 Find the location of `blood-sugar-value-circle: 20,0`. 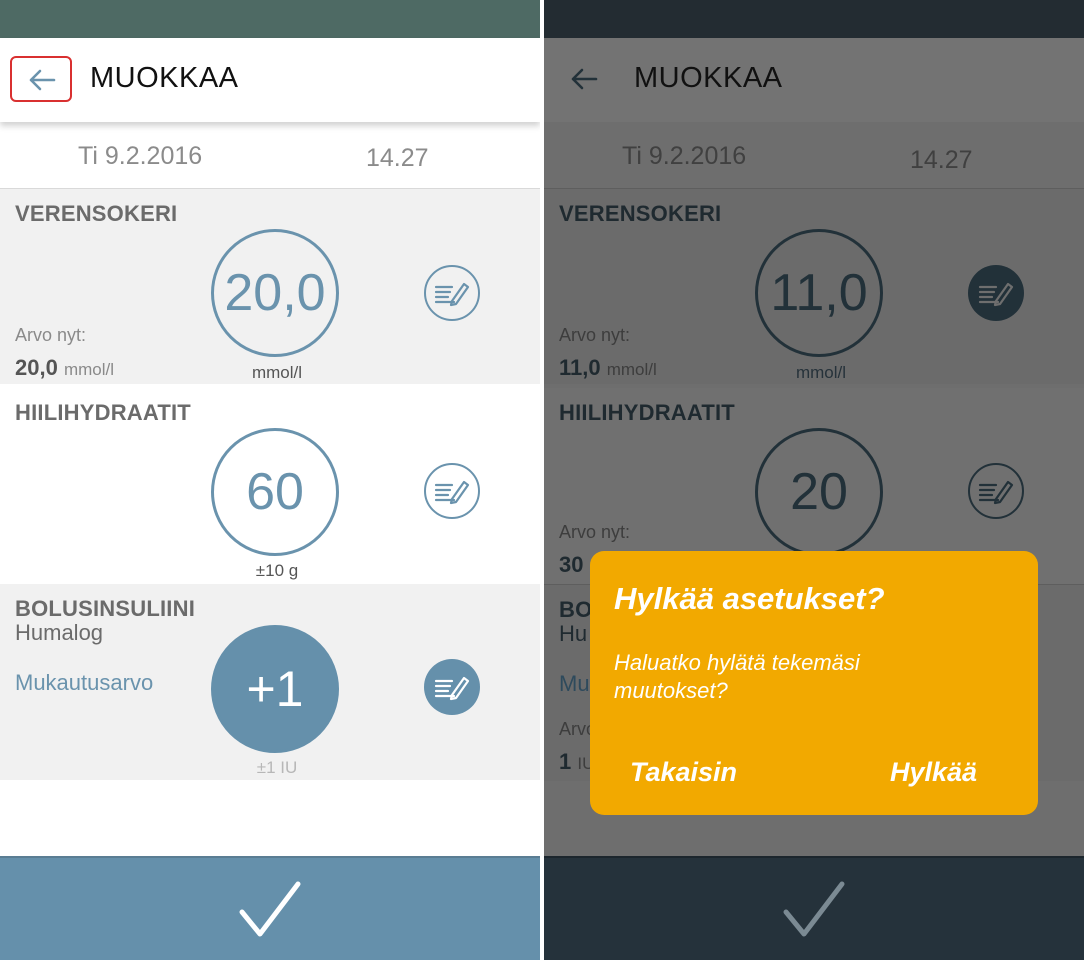

blood-sugar-value-circle: 20,0 is located at coordinates (275, 293).